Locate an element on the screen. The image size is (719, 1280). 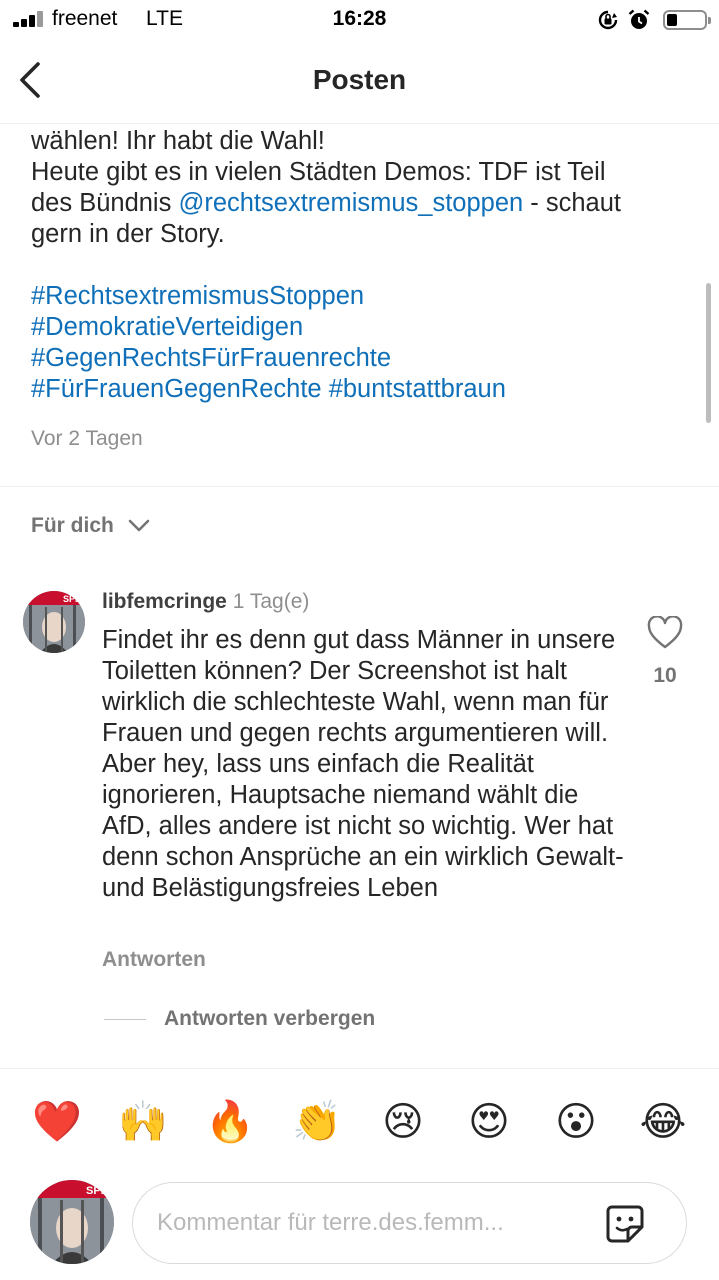
sticker-button is located at coordinates (625, 1224).